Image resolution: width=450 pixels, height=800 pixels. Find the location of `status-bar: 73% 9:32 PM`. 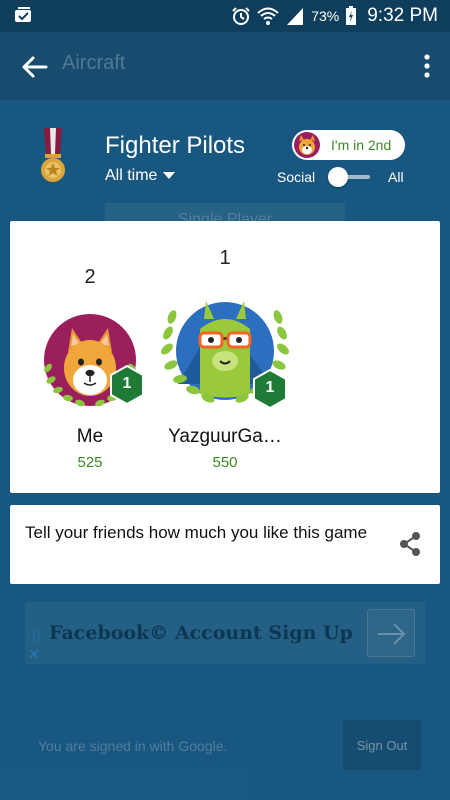

status-bar: 73% 9:32 PM is located at coordinates (225, 16).